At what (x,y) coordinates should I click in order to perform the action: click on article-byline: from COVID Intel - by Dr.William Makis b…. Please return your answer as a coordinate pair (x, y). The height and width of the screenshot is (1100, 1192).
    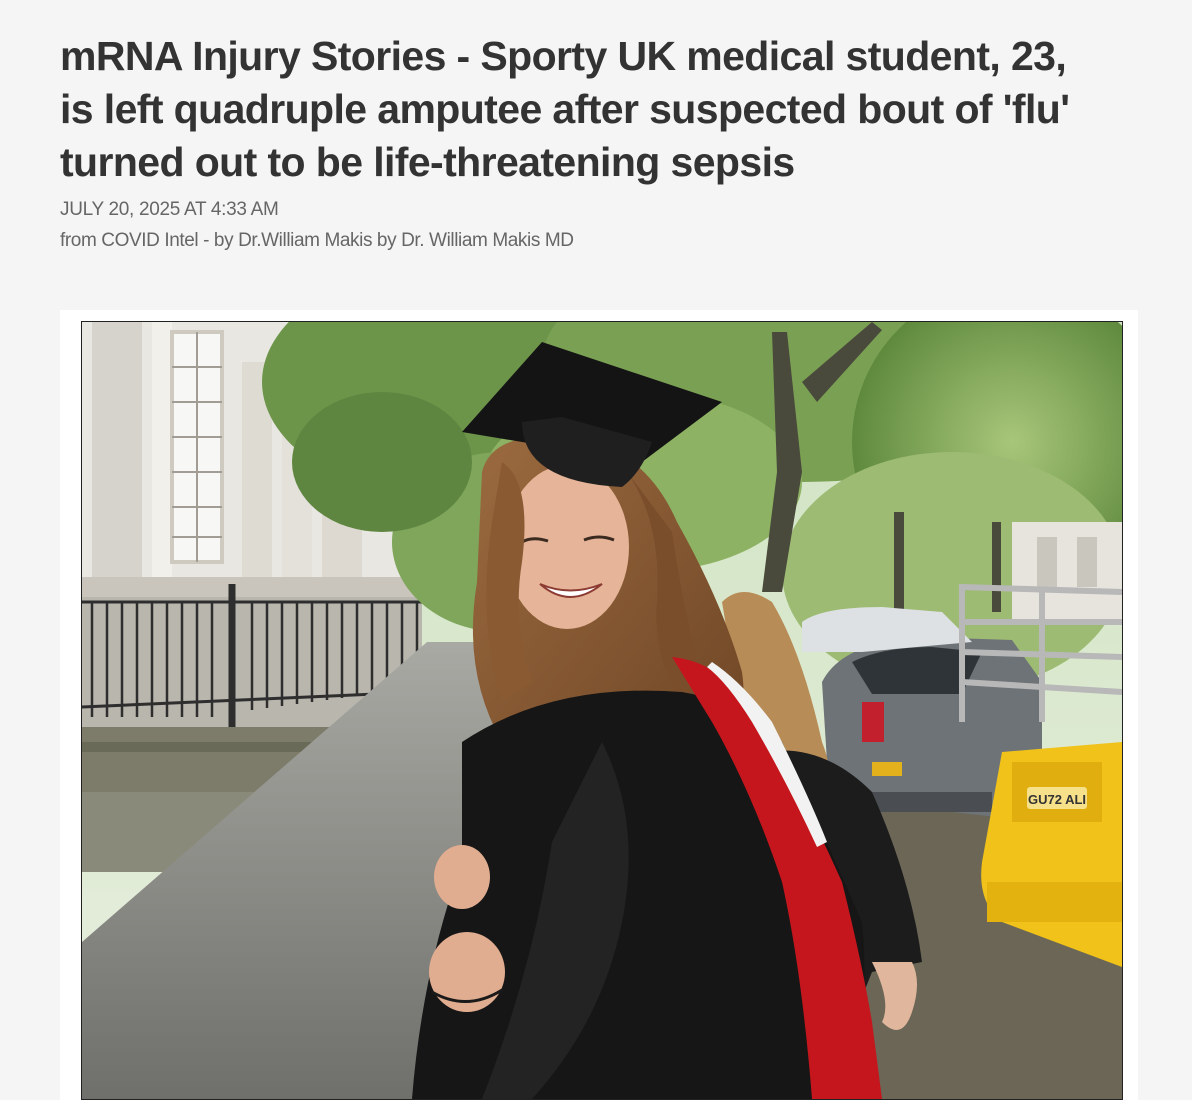
    Looking at the image, I should click on (317, 240).